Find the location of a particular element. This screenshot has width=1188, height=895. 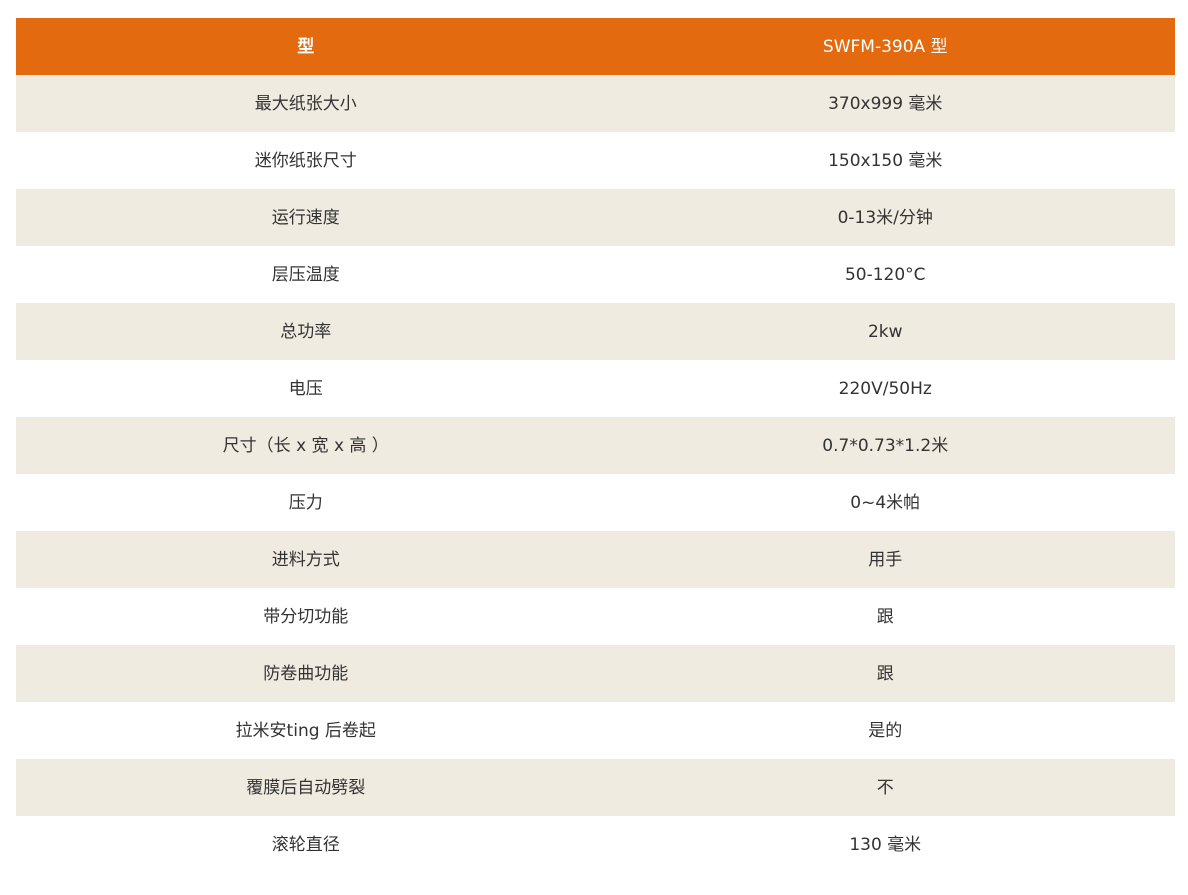

header-row: 型 SWFM-390A 型 is located at coordinates (595, 46).